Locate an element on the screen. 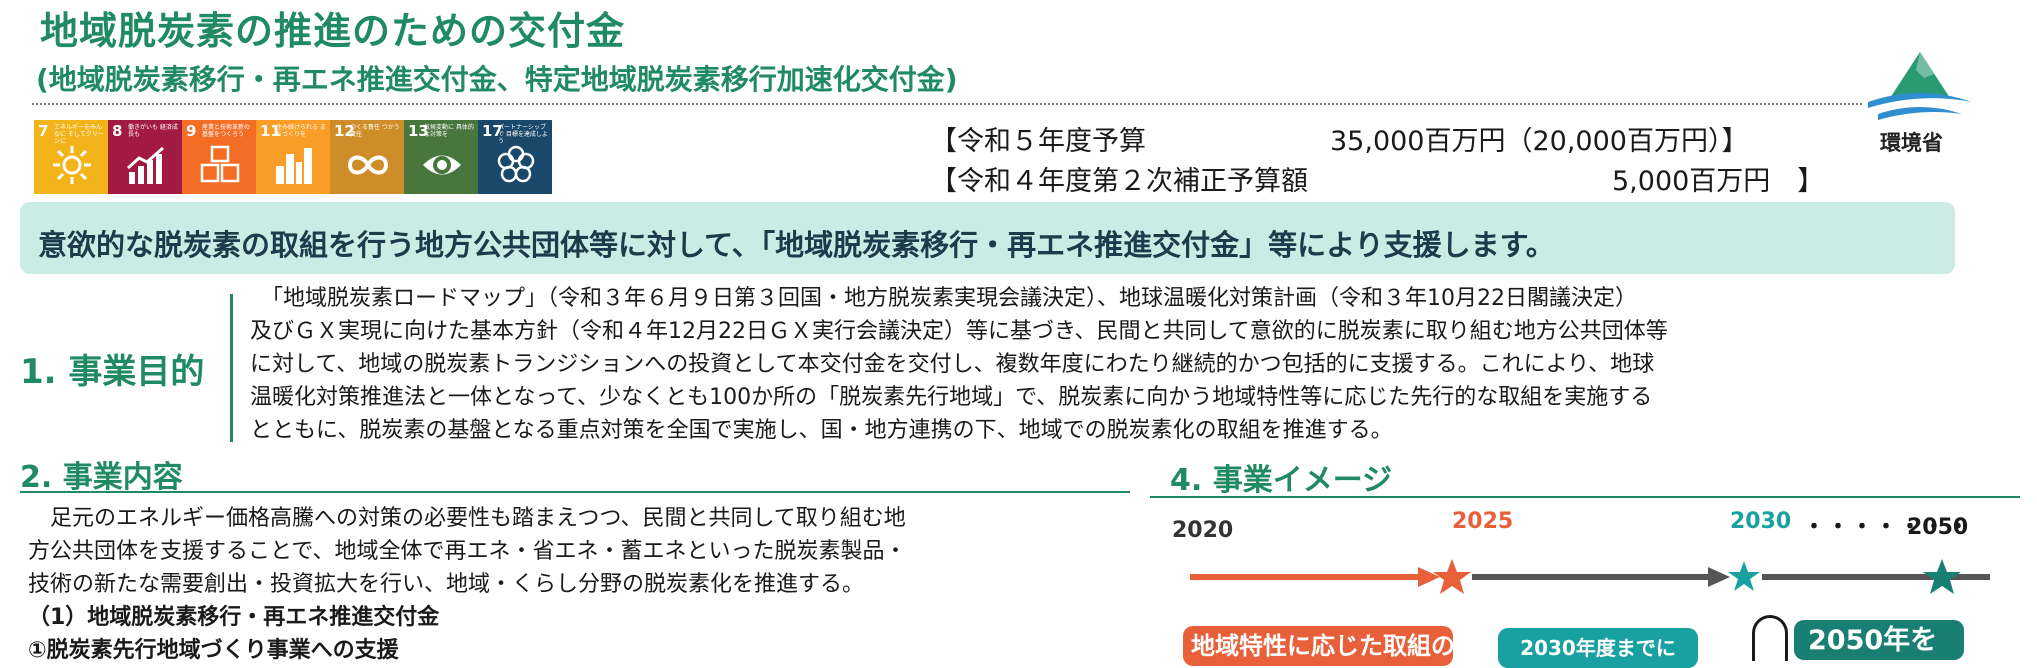  sdg-caption: 働きがいも 経済成長も is located at coordinates (153, 131).